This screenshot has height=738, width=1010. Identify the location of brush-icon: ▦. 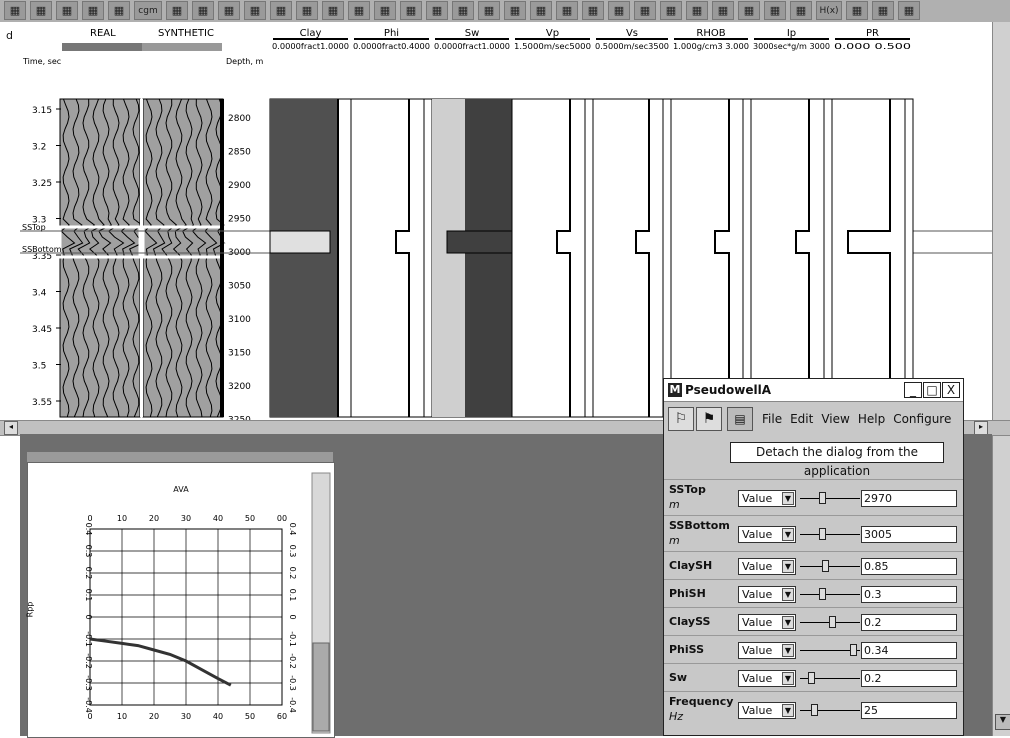
(489, 10).